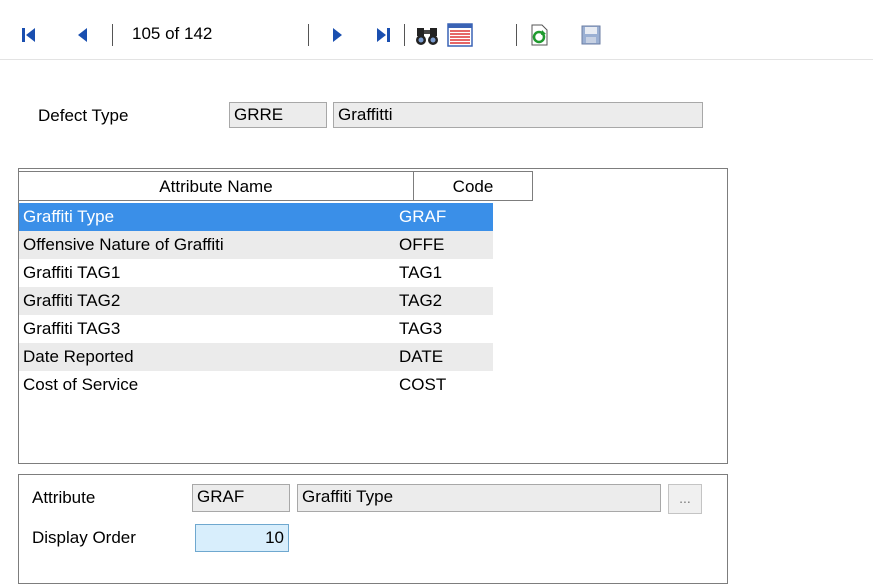  What do you see at coordinates (383, 35) in the screenshot?
I see `last-record-icon` at bounding box center [383, 35].